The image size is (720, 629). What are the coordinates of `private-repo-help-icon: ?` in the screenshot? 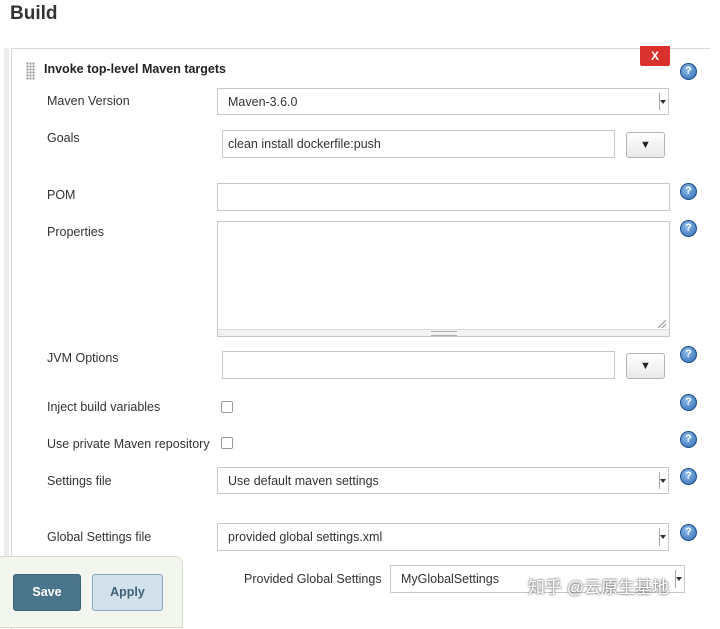 It's located at (688, 439).